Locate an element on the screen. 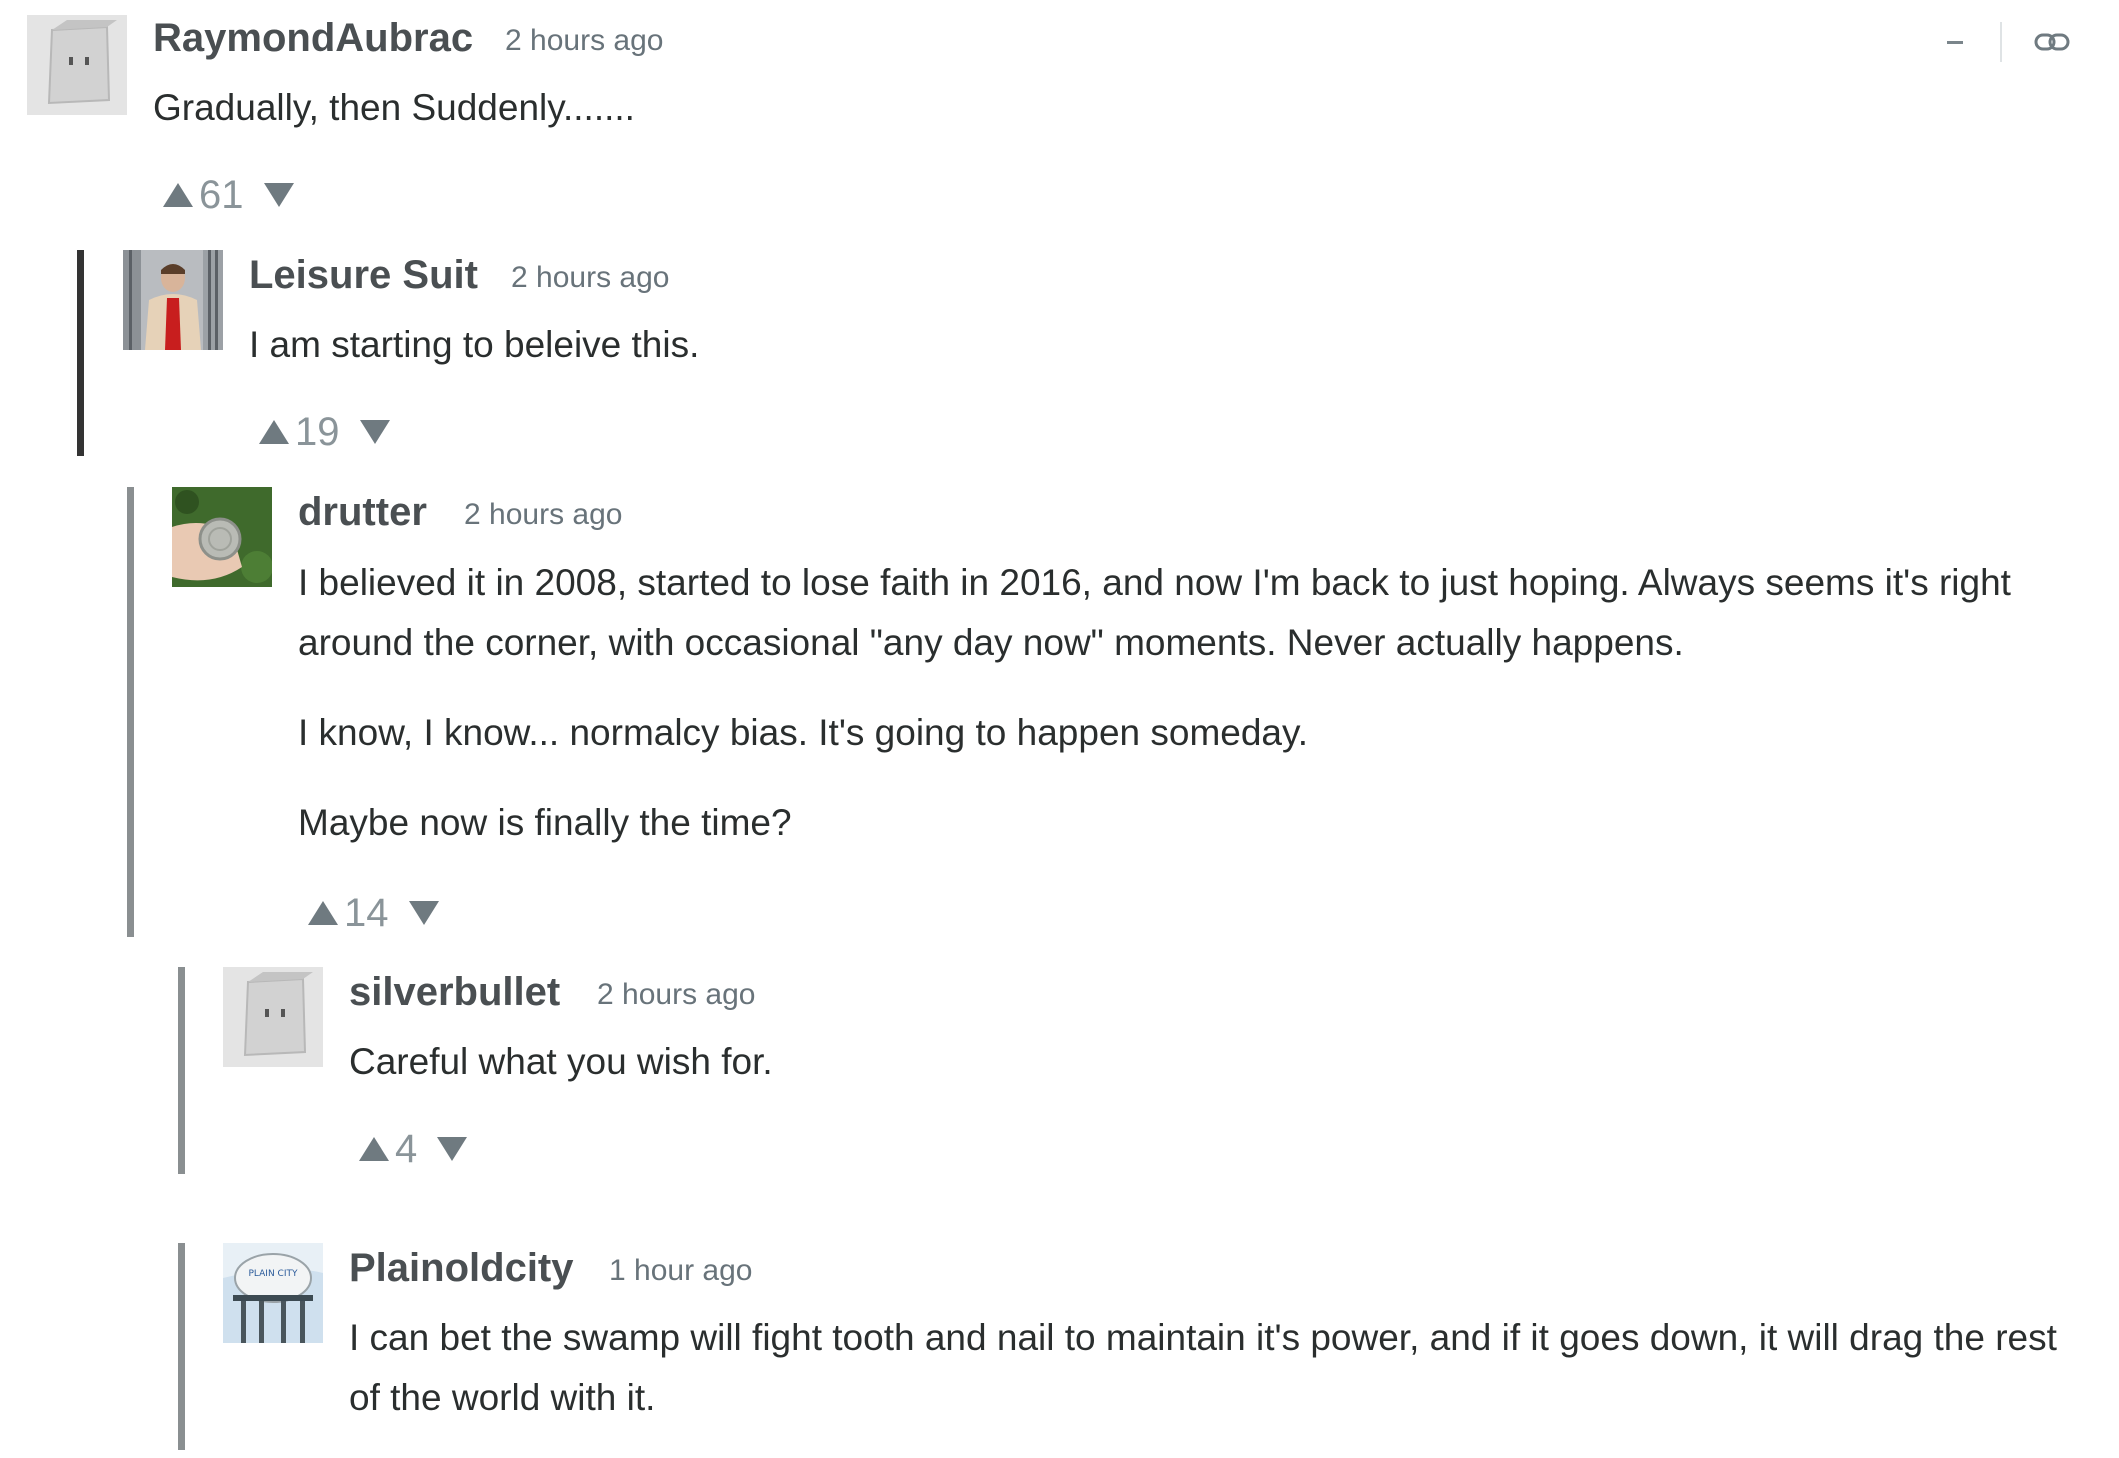 The height and width of the screenshot is (1458, 2119). comment-body: Careful what you wish for. is located at coordinates (1199, 1077).